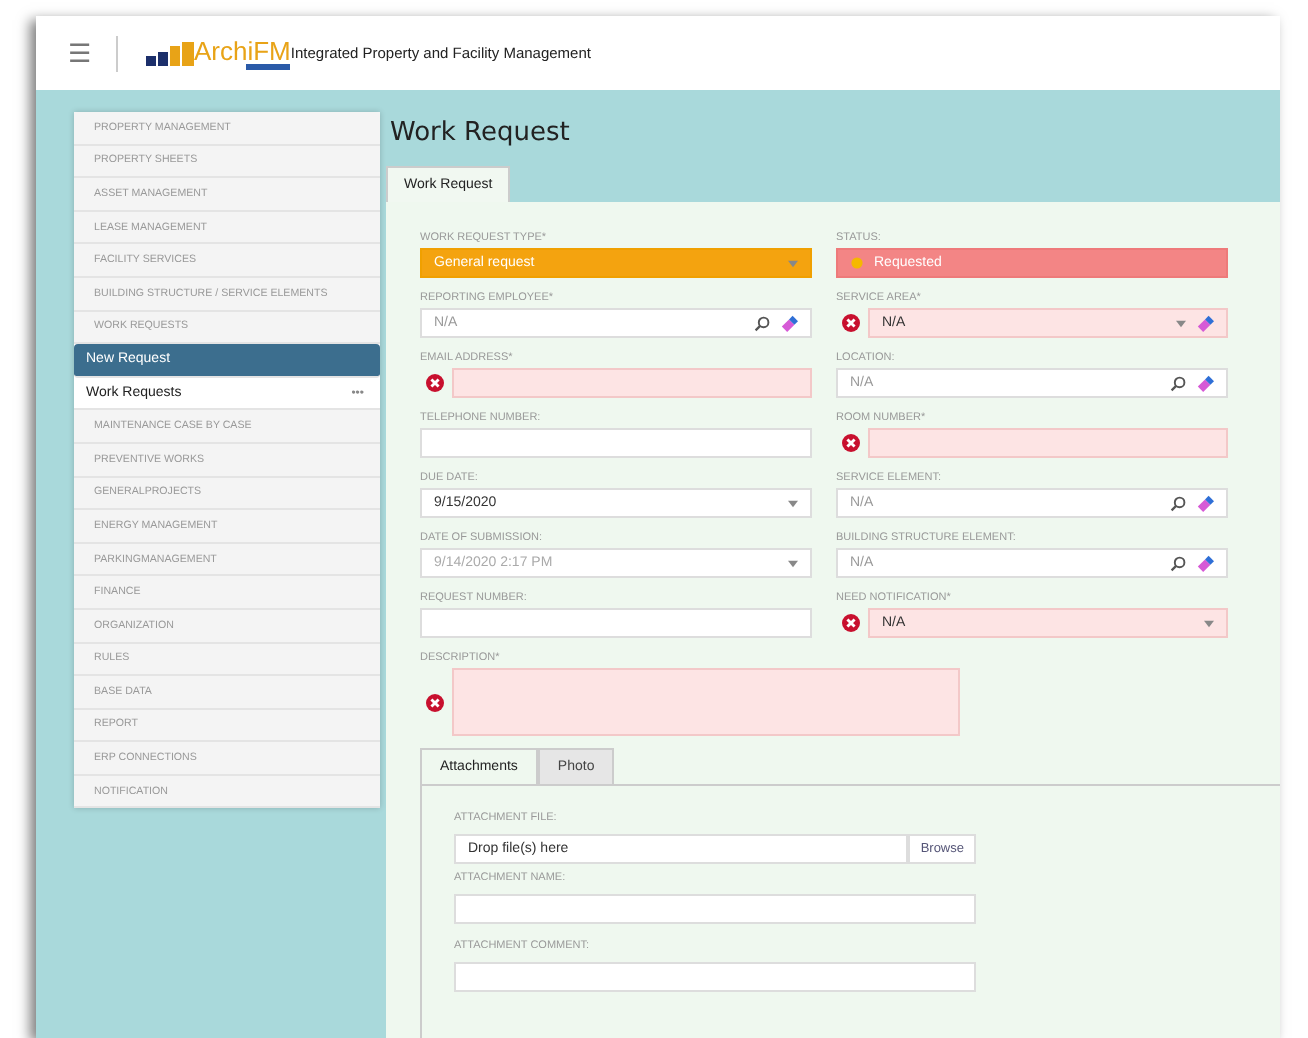 The width and height of the screenshot is (1308, 1038). I want to click on description-field, so click(706, 702).